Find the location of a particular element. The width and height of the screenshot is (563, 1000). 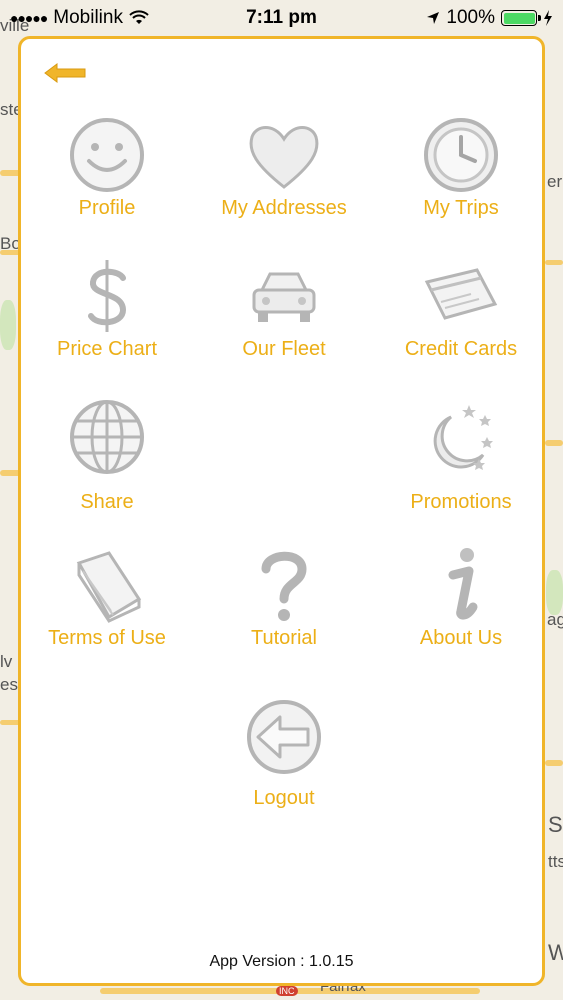

menu-item-label: Tutorial is located at coordinates (284, 638).